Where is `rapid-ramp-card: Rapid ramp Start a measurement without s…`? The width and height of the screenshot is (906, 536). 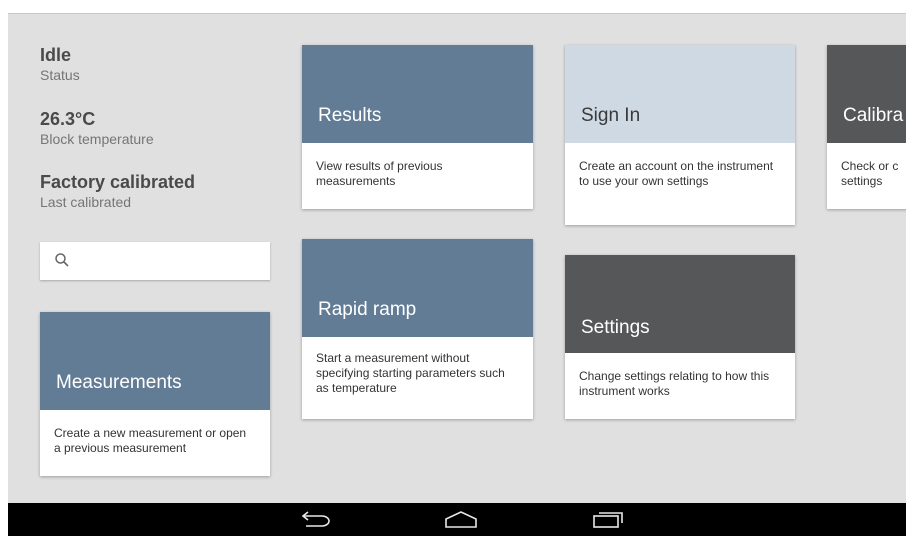
rapid-ramp-card: Rapid ramp Start a measurement without s… is located at coordinates (417, 329).